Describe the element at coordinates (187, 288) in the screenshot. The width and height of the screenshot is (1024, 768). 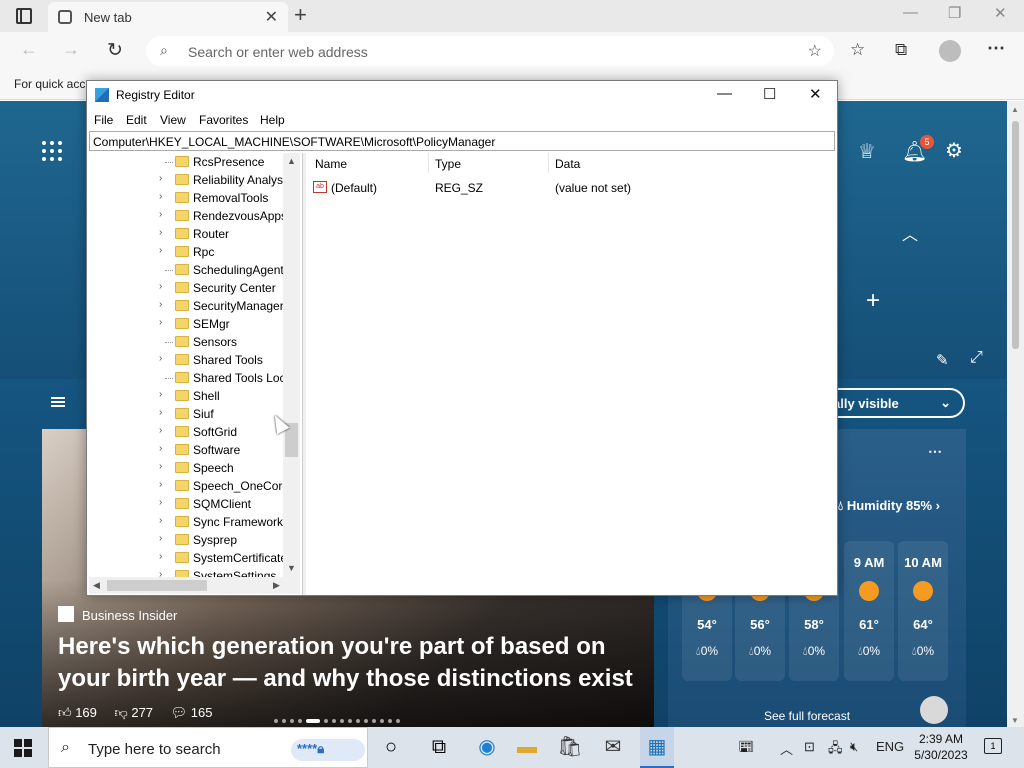
I see `tree-item: › Security Center` at that location.